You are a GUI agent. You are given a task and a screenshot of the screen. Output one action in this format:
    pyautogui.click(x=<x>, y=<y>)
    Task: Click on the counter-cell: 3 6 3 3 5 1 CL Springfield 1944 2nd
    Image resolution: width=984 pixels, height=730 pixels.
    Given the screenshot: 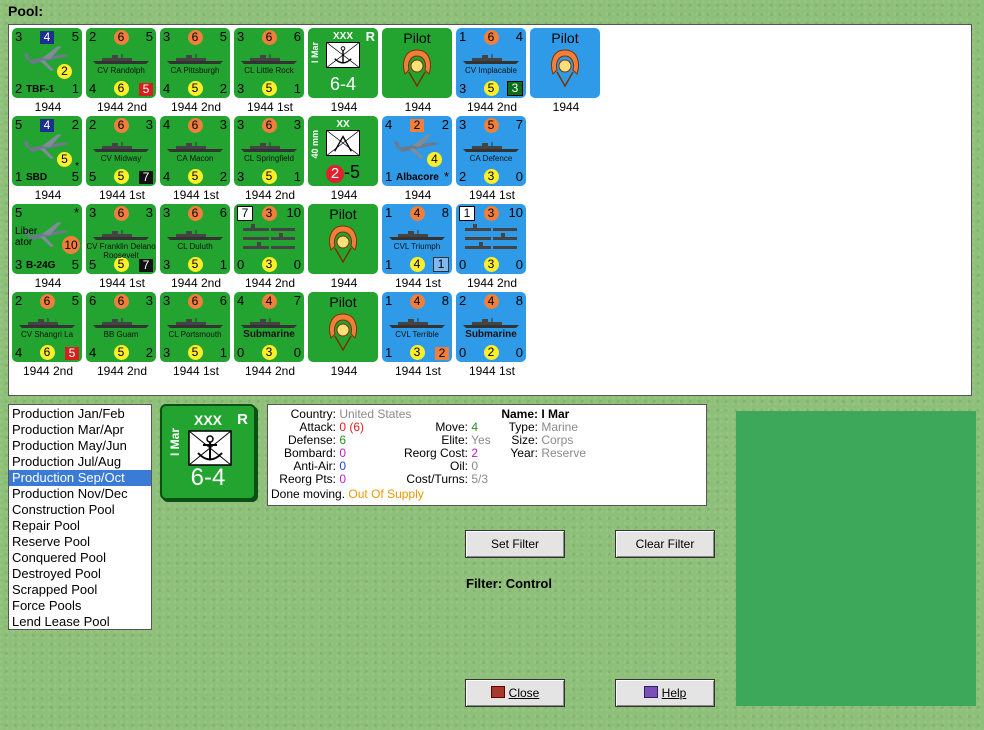 What is the action you would take?
    pyautogui.click(x=270, y=160)
    